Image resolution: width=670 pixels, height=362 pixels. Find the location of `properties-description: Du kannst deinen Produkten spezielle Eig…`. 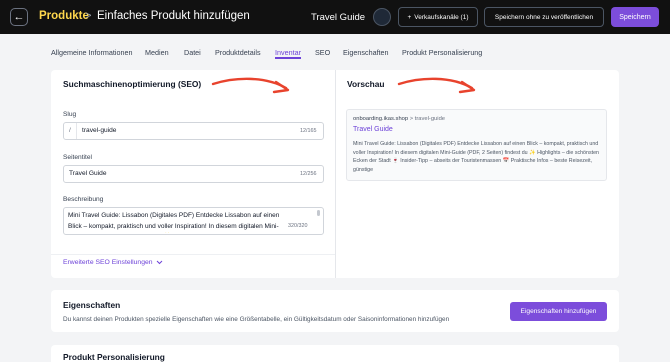

properties-description: Du kannst deinen Produkten spezielle Eig… is located at coordinates (256, 319).